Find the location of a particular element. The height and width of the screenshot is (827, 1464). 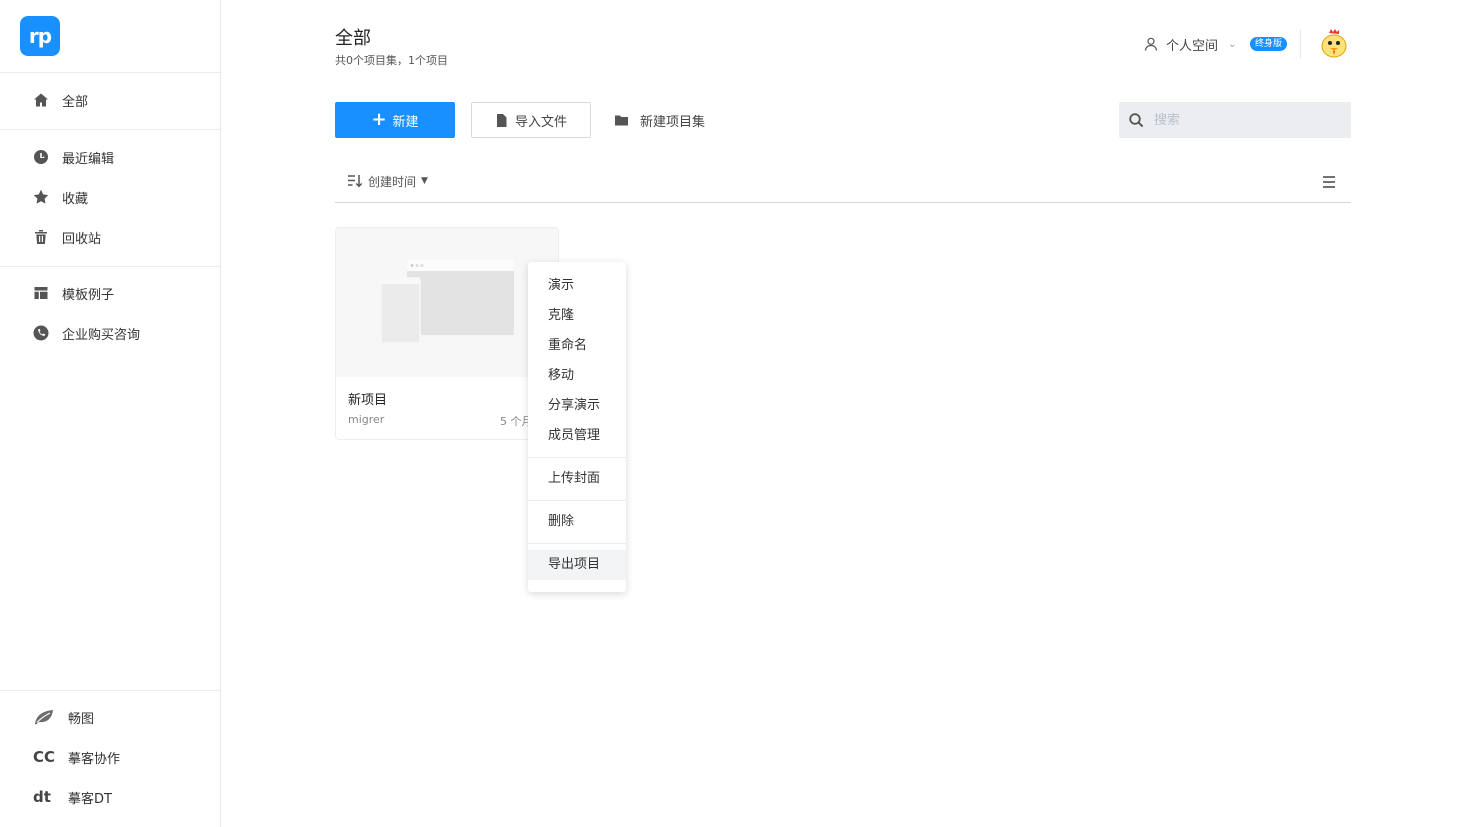

import-file-button: 导入文件 is located at coordinates (531, 120).